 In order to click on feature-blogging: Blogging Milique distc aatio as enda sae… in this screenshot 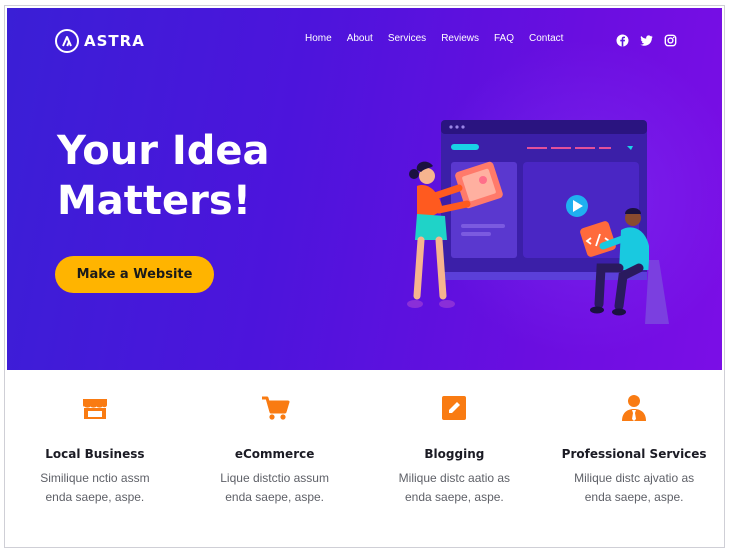, I will do `click(455, 459)`.